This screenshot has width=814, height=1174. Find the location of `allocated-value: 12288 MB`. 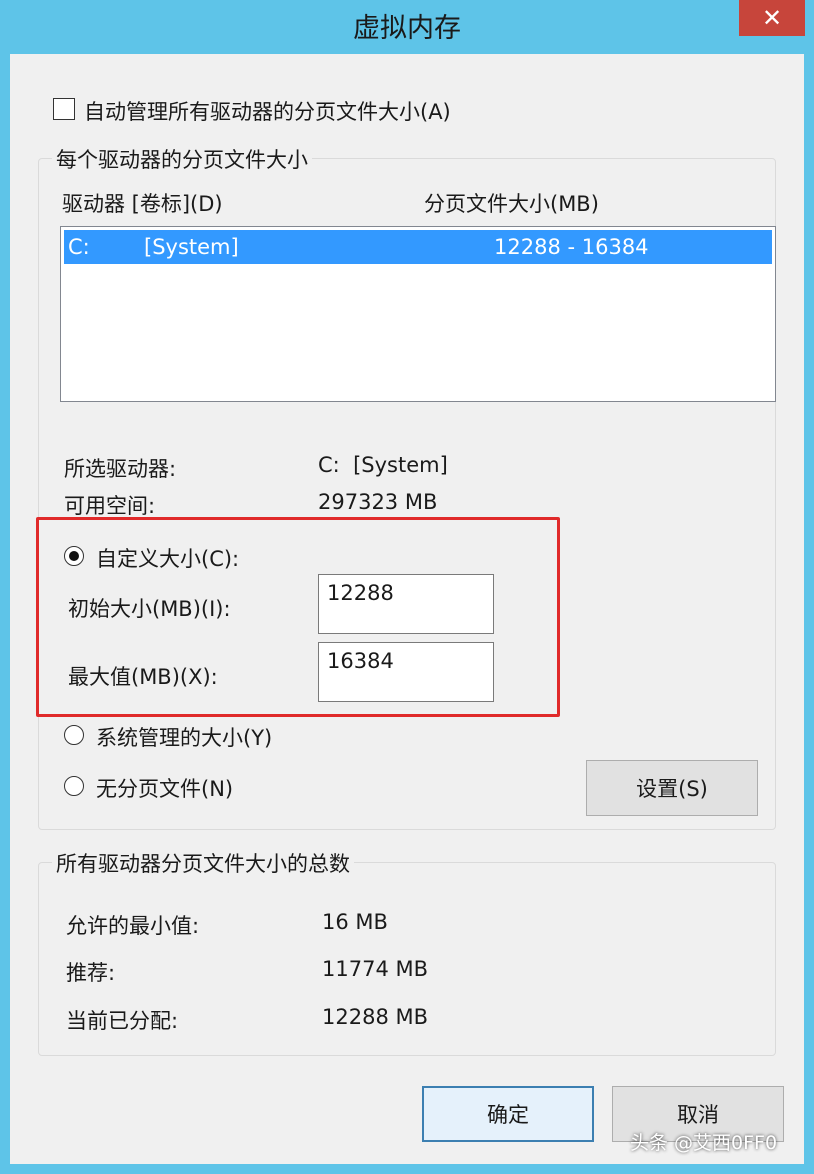

allocated-value: 12288 MB is located at coordinates (375, 1017).